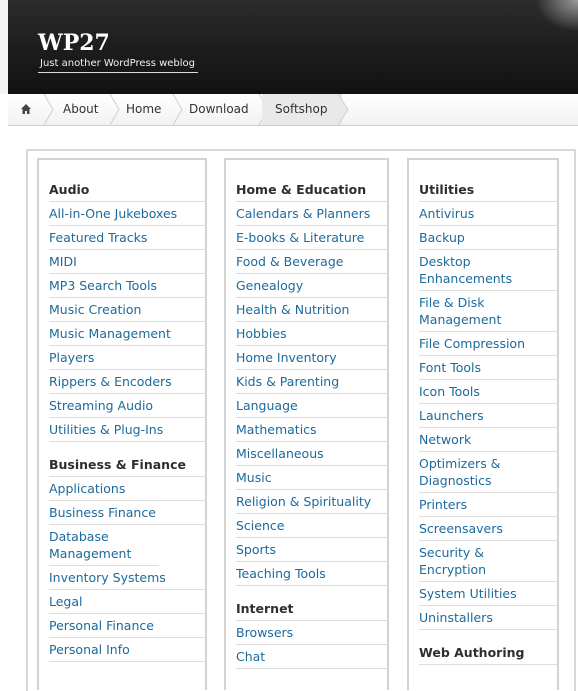  Describe the element at coordinates (127, 358) in the screenshot. I see `category-link: Players` at that location.